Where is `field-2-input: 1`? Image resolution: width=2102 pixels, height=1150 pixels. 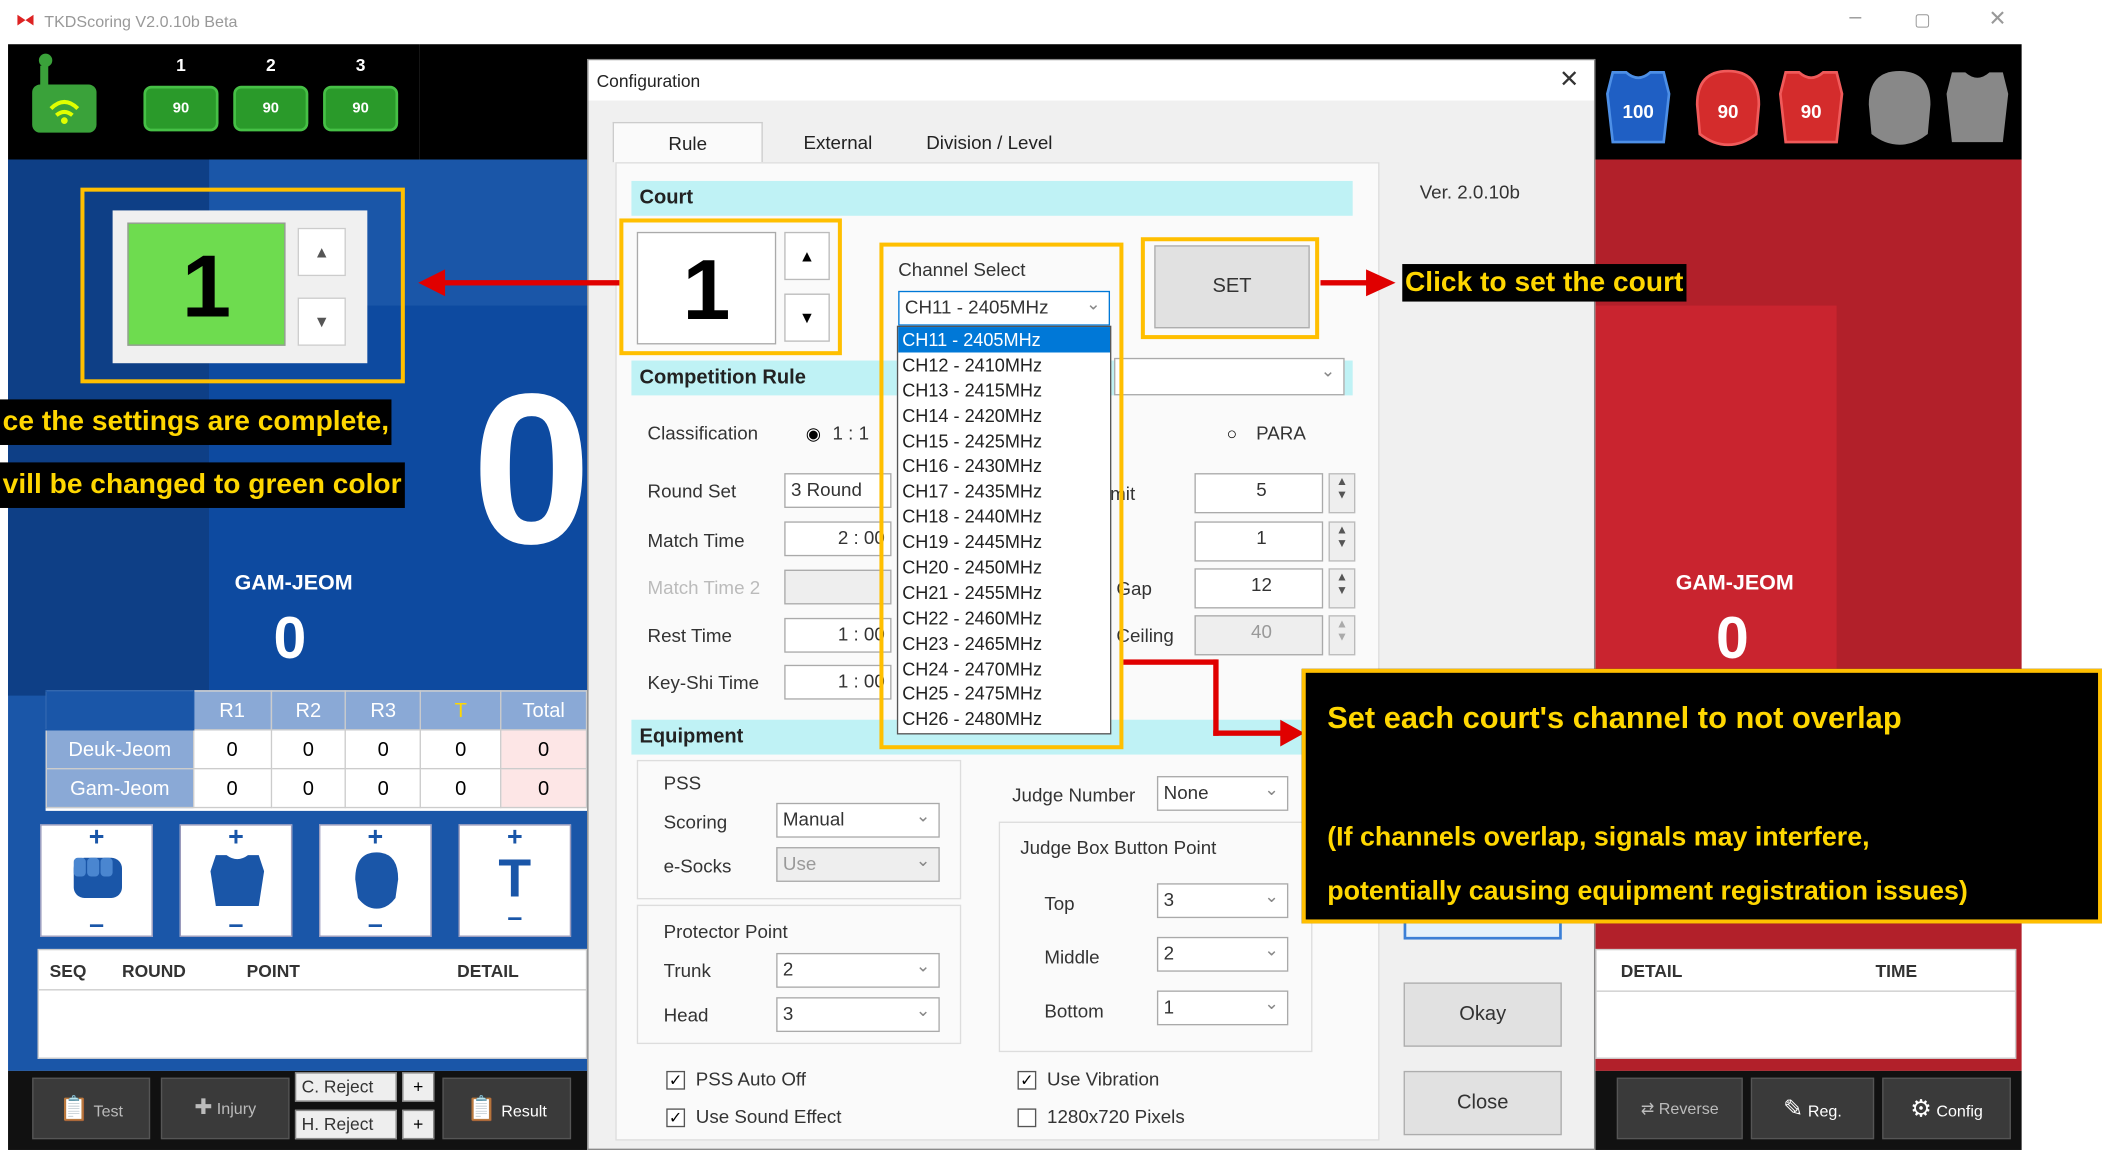
field-2-input: 1 is located at coordinates (1259, 541).